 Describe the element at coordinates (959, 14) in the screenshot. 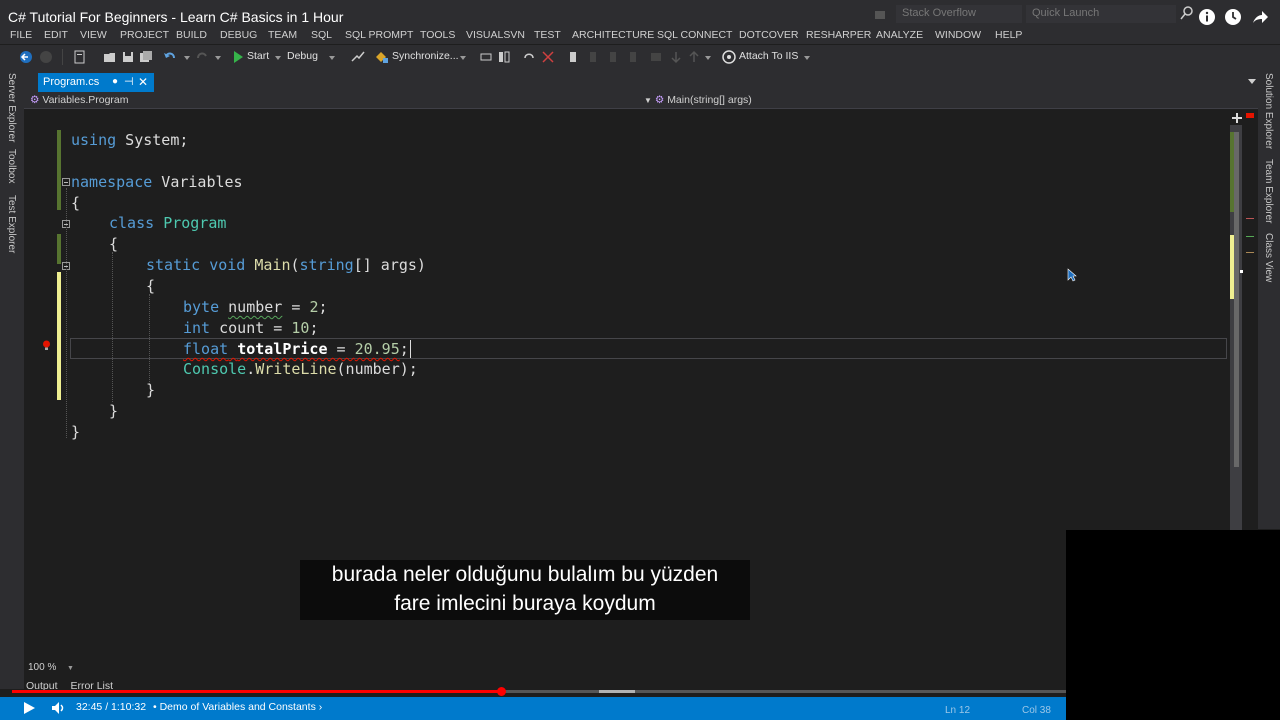

I see `stack-overflow-search: Stack Overflow` at that location.